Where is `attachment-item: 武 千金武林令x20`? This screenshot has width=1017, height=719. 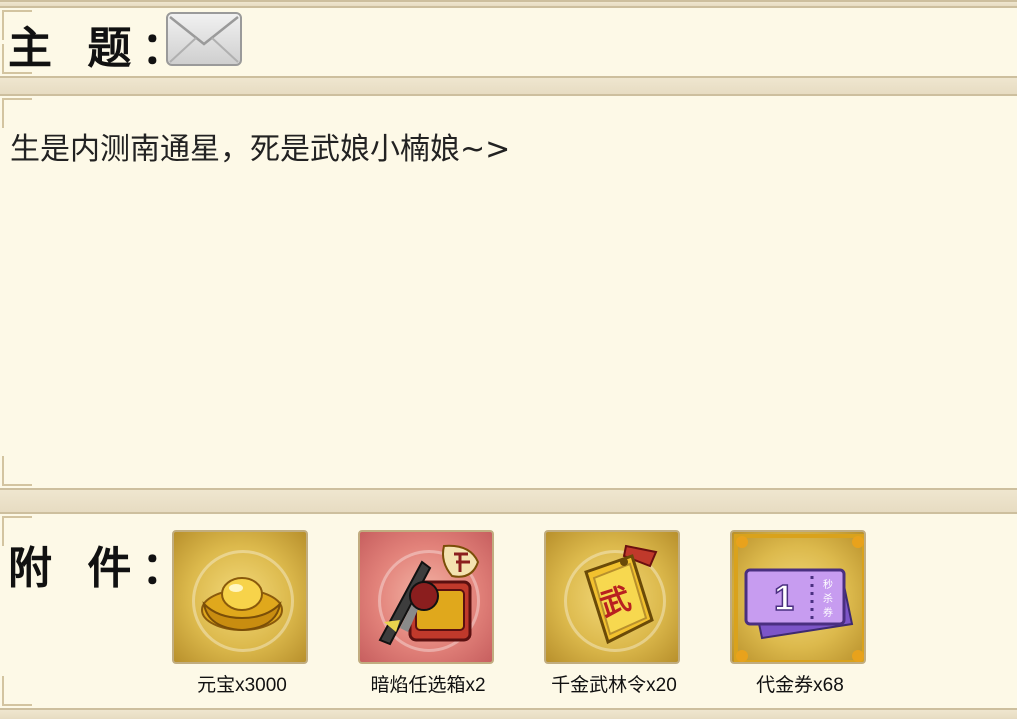
attachment-item: 武 千金武林令x20 is located at coordinates (614, 615).